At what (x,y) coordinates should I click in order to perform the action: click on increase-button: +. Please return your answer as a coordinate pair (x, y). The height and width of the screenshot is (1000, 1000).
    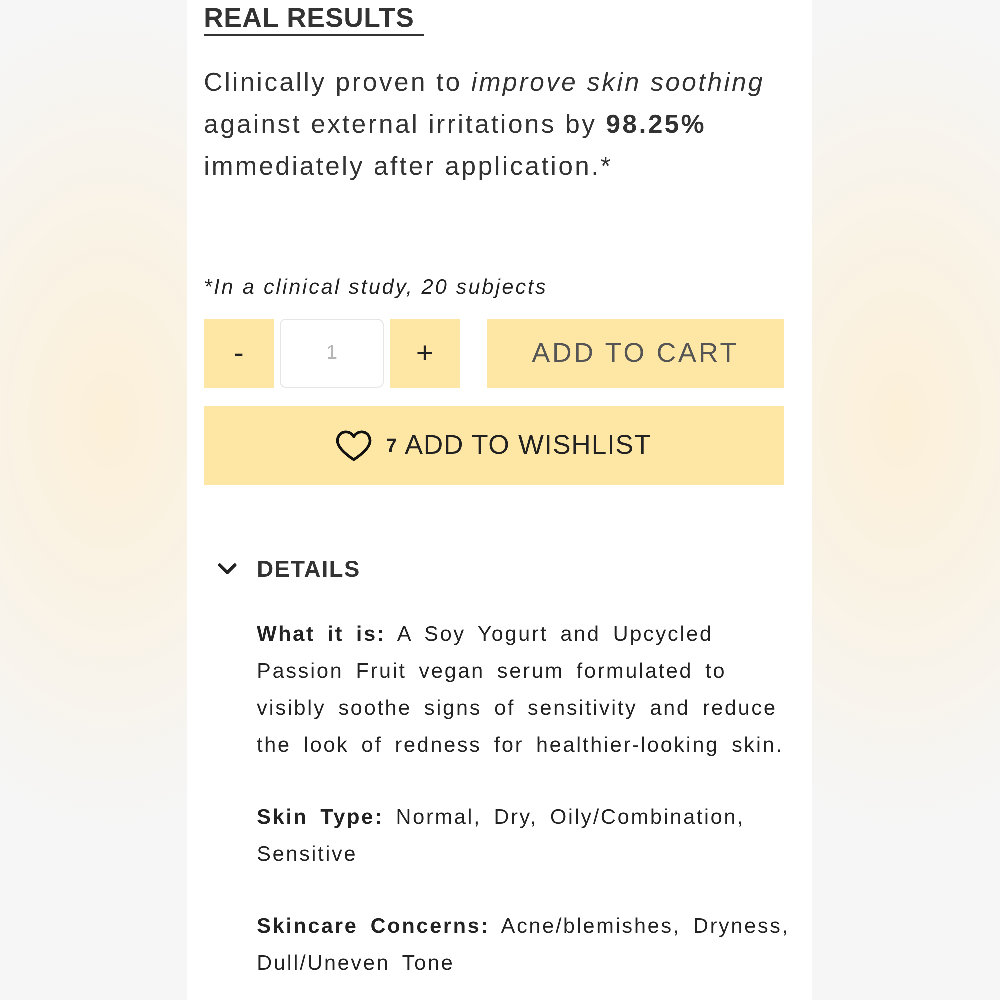
    Looking at the image, I should click on (425, 353).